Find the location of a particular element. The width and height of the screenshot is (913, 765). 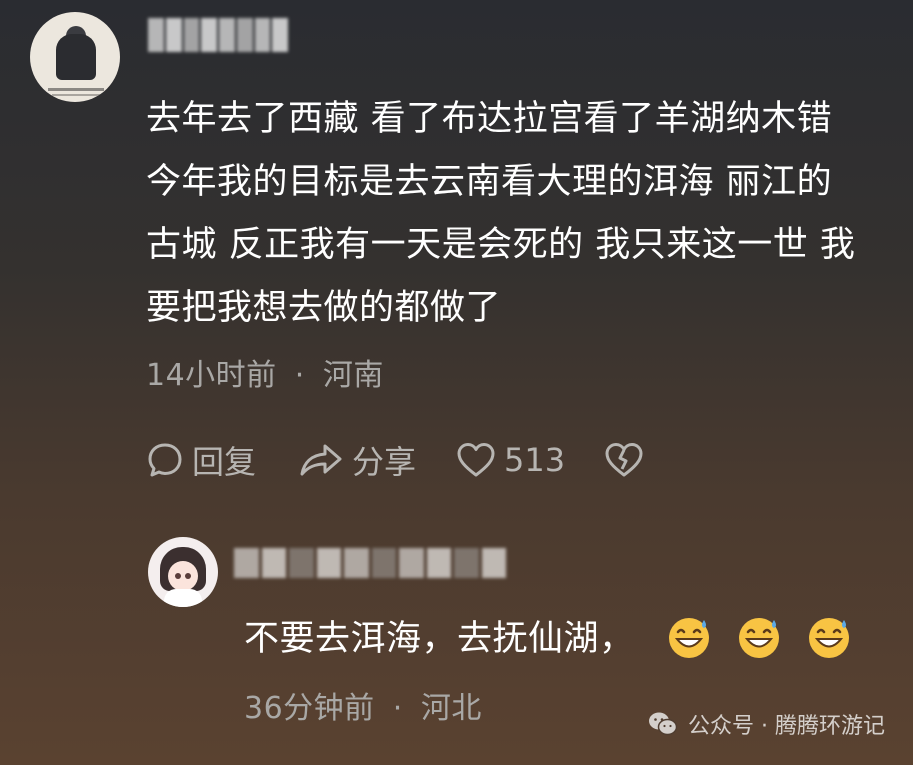

reply-comment-text: 不要去洱海，去抚仙湖， is located at coordinates (439, 639).